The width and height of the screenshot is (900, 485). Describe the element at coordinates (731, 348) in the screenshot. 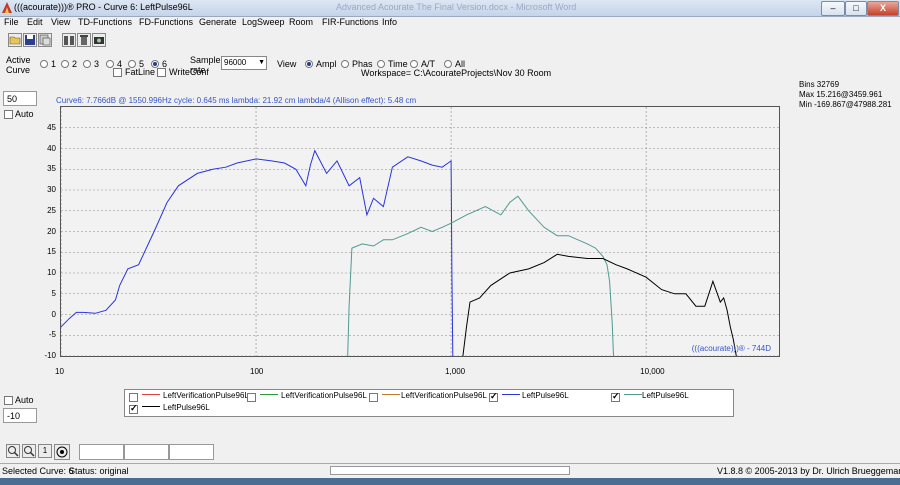

I see `watermark: (((acourate)))® - 744D` at that location.